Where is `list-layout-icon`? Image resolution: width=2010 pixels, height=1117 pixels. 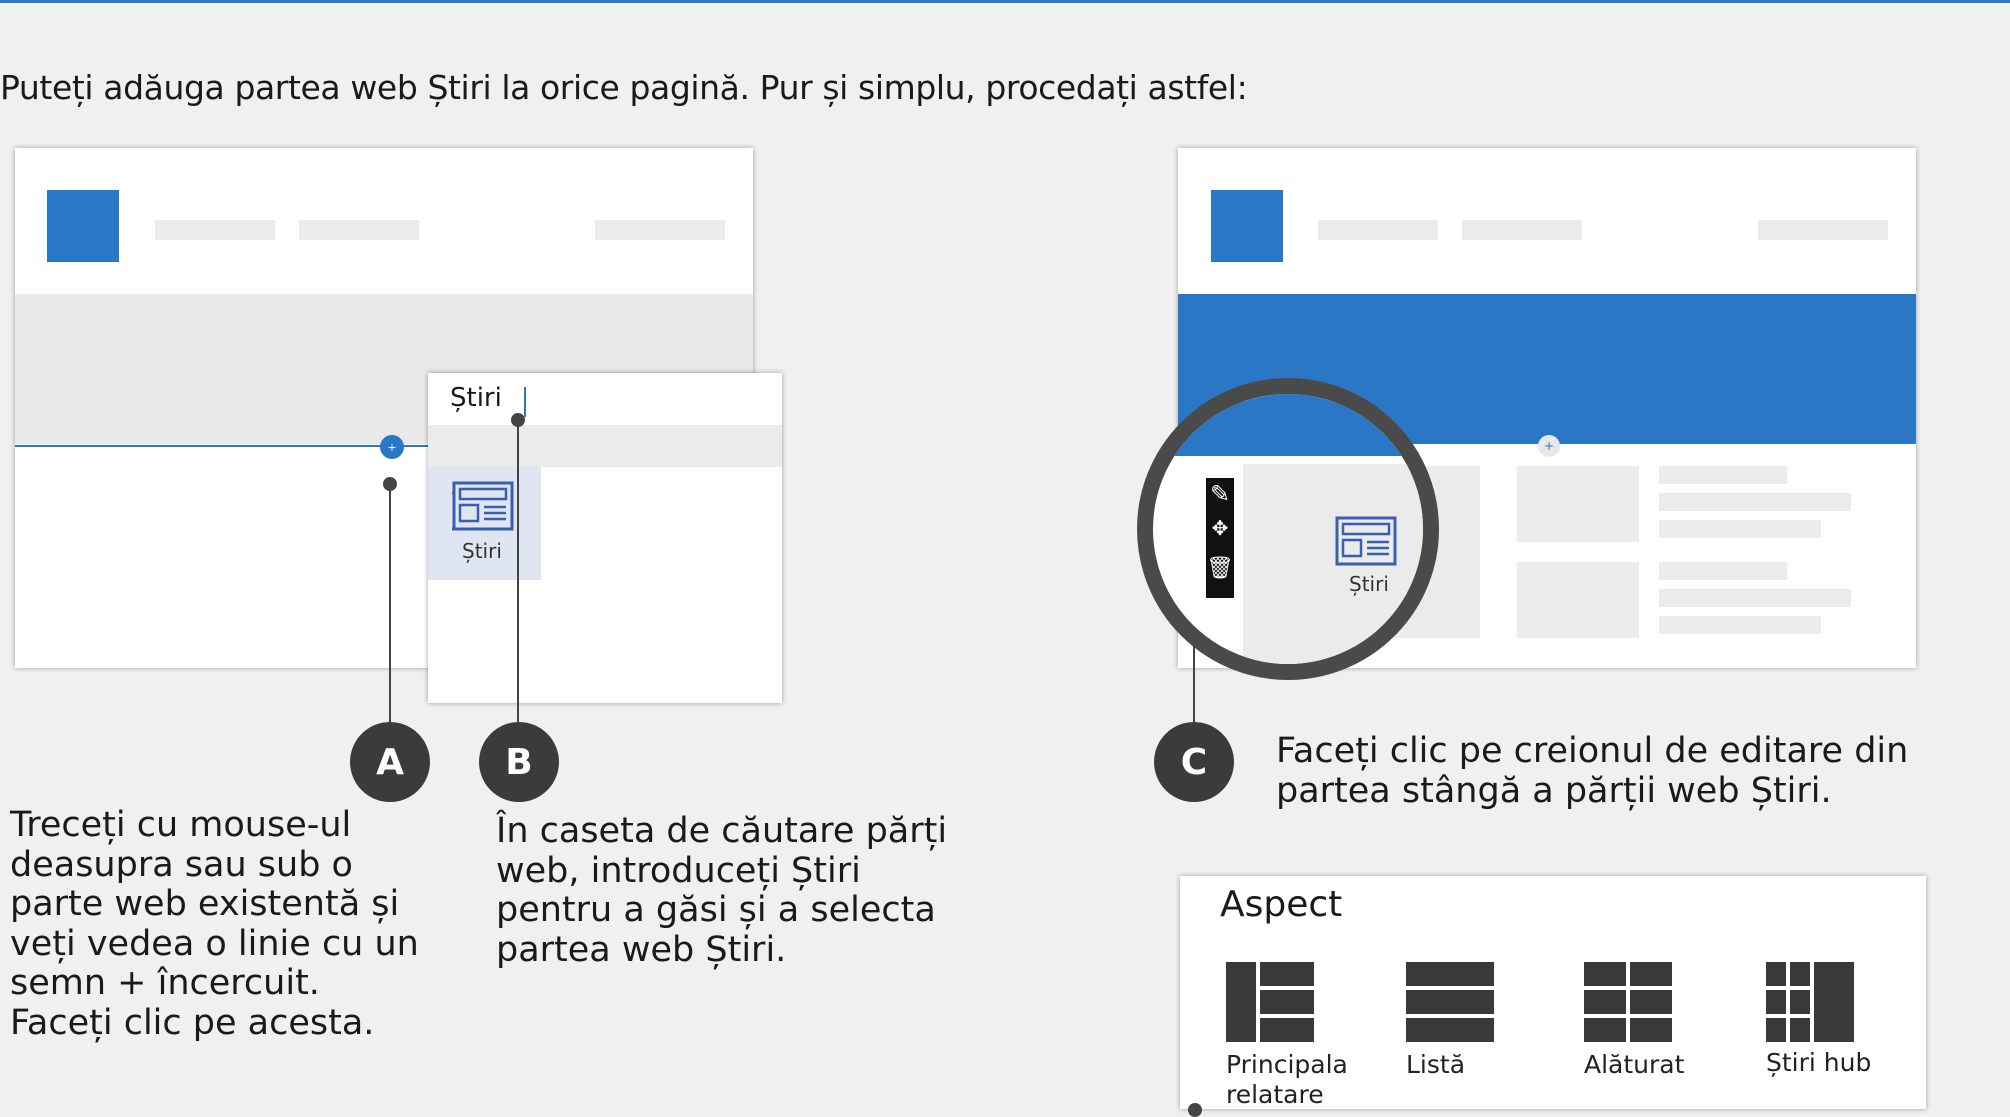
list-layout-icon is located at coordinates (1450, 1002).